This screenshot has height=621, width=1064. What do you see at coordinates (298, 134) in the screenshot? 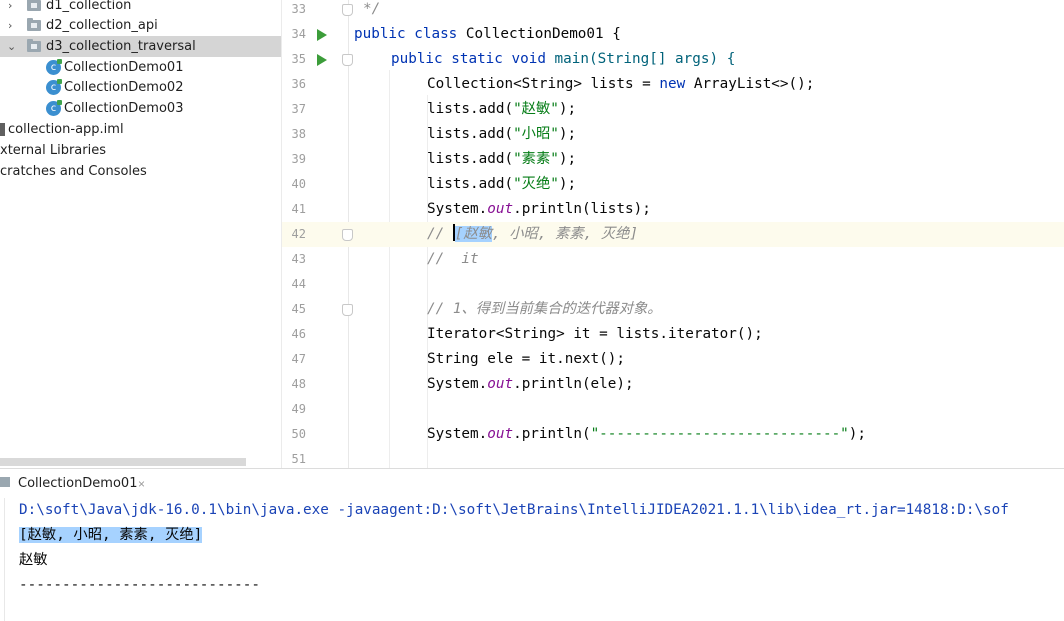
I see `line-number: 38` at bounding box center [298, 134].